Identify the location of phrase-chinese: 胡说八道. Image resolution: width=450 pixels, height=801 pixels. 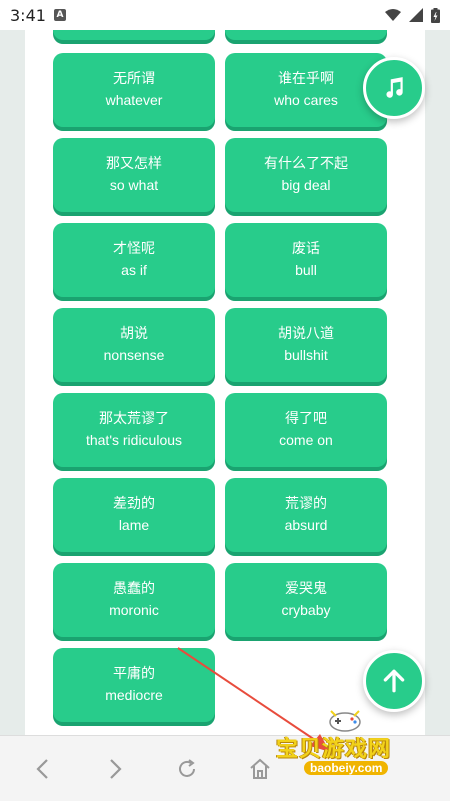
(306, 334).